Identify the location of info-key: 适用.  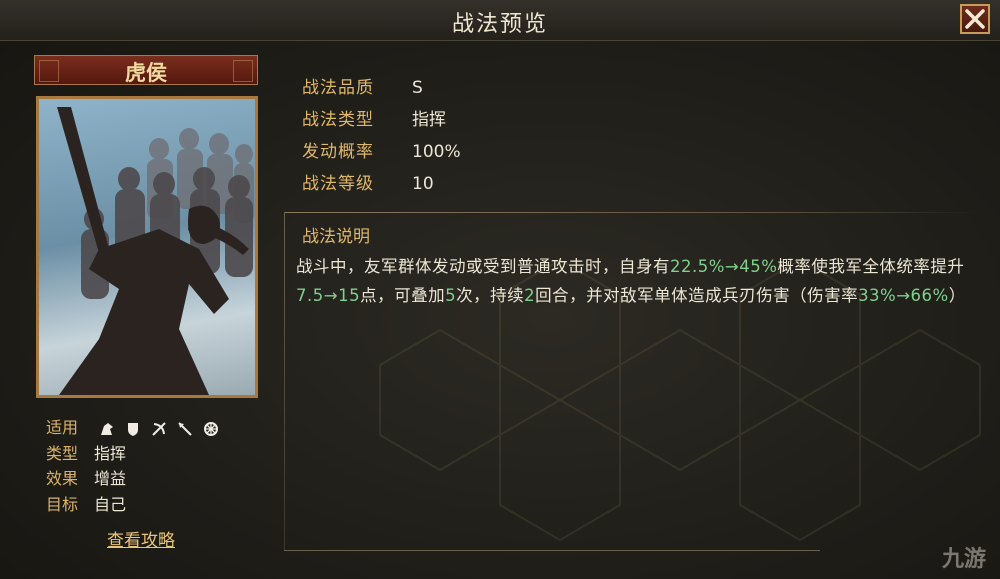
(62, 427).